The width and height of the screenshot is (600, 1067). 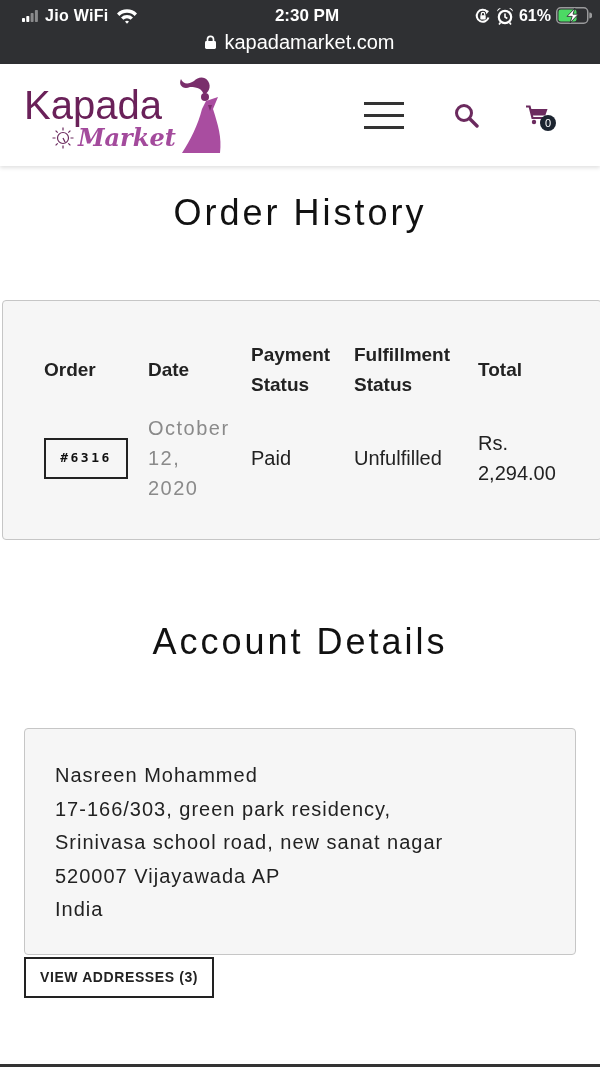 What do you see at coordinates (291, 370) in the screenshot?
I see `column-header: Payment Status` at bounding box center [291, 370].